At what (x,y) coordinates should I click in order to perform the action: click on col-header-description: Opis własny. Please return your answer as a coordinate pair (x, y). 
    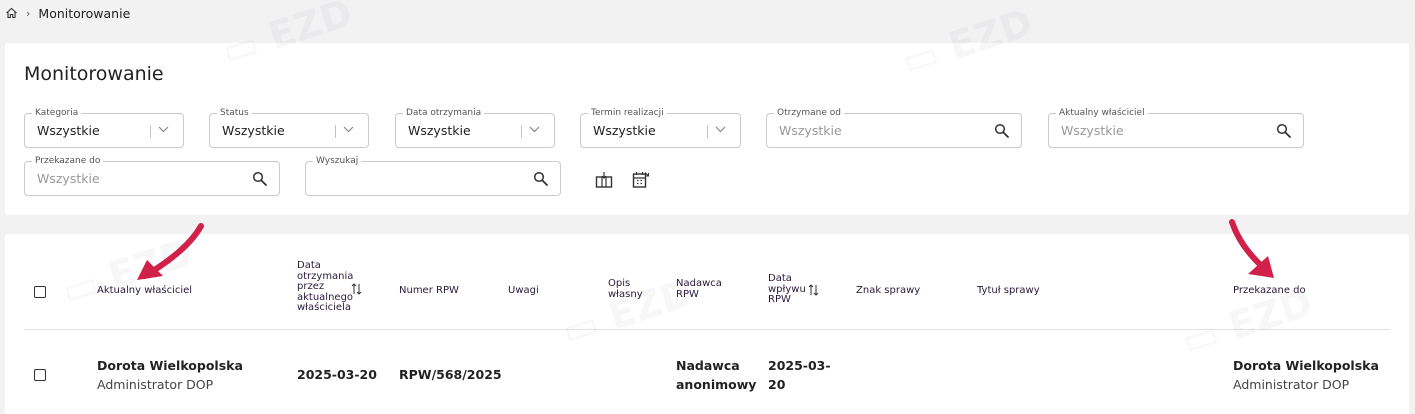
    Looking at the image, I should click on (625, 289).